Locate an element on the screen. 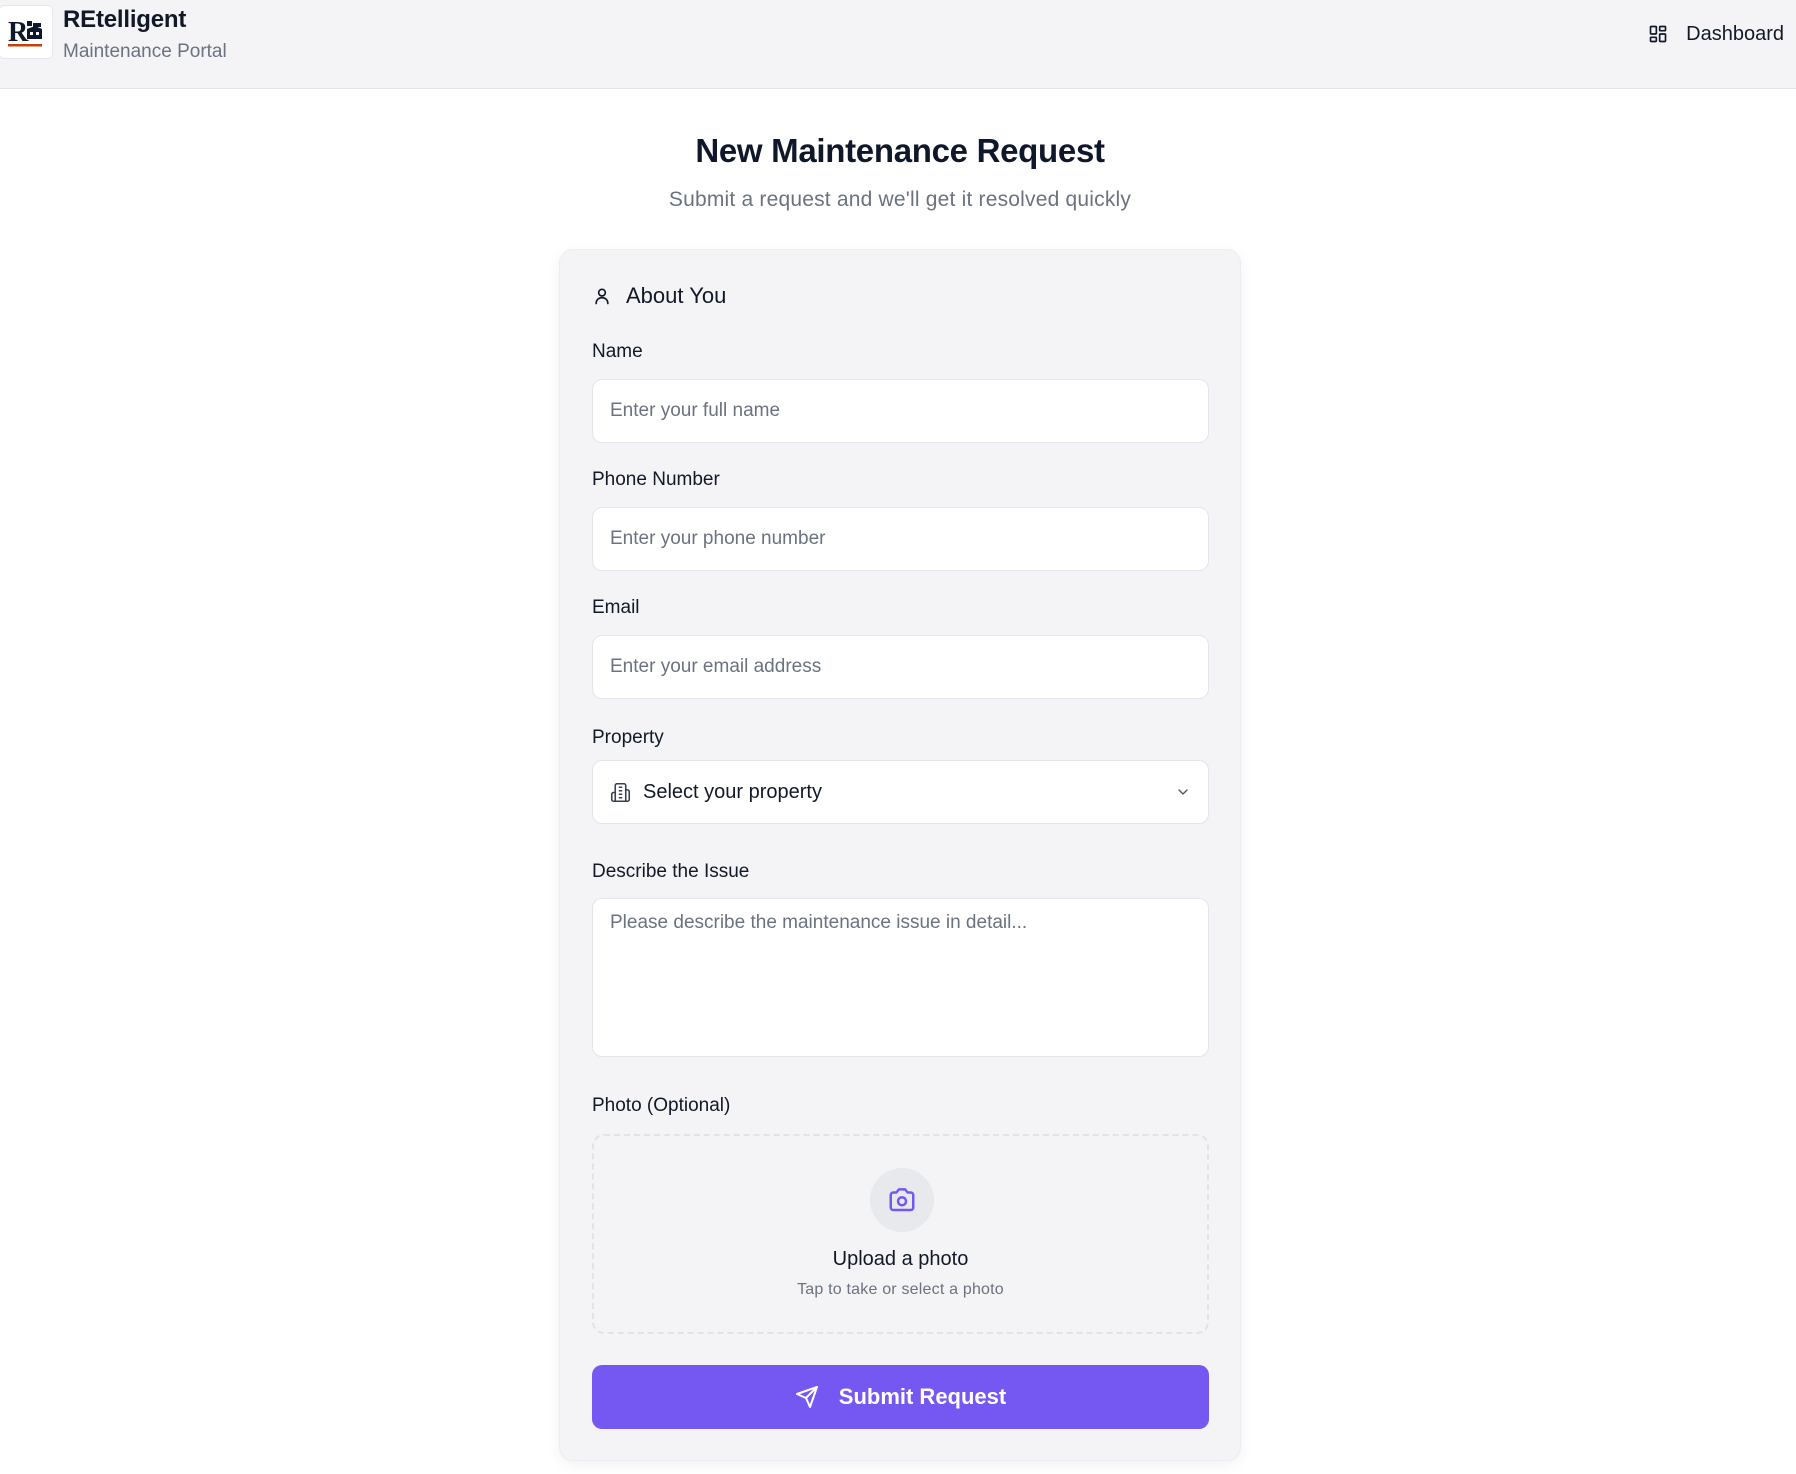  app-title: REtelligent is located at coordinates (125, 19).